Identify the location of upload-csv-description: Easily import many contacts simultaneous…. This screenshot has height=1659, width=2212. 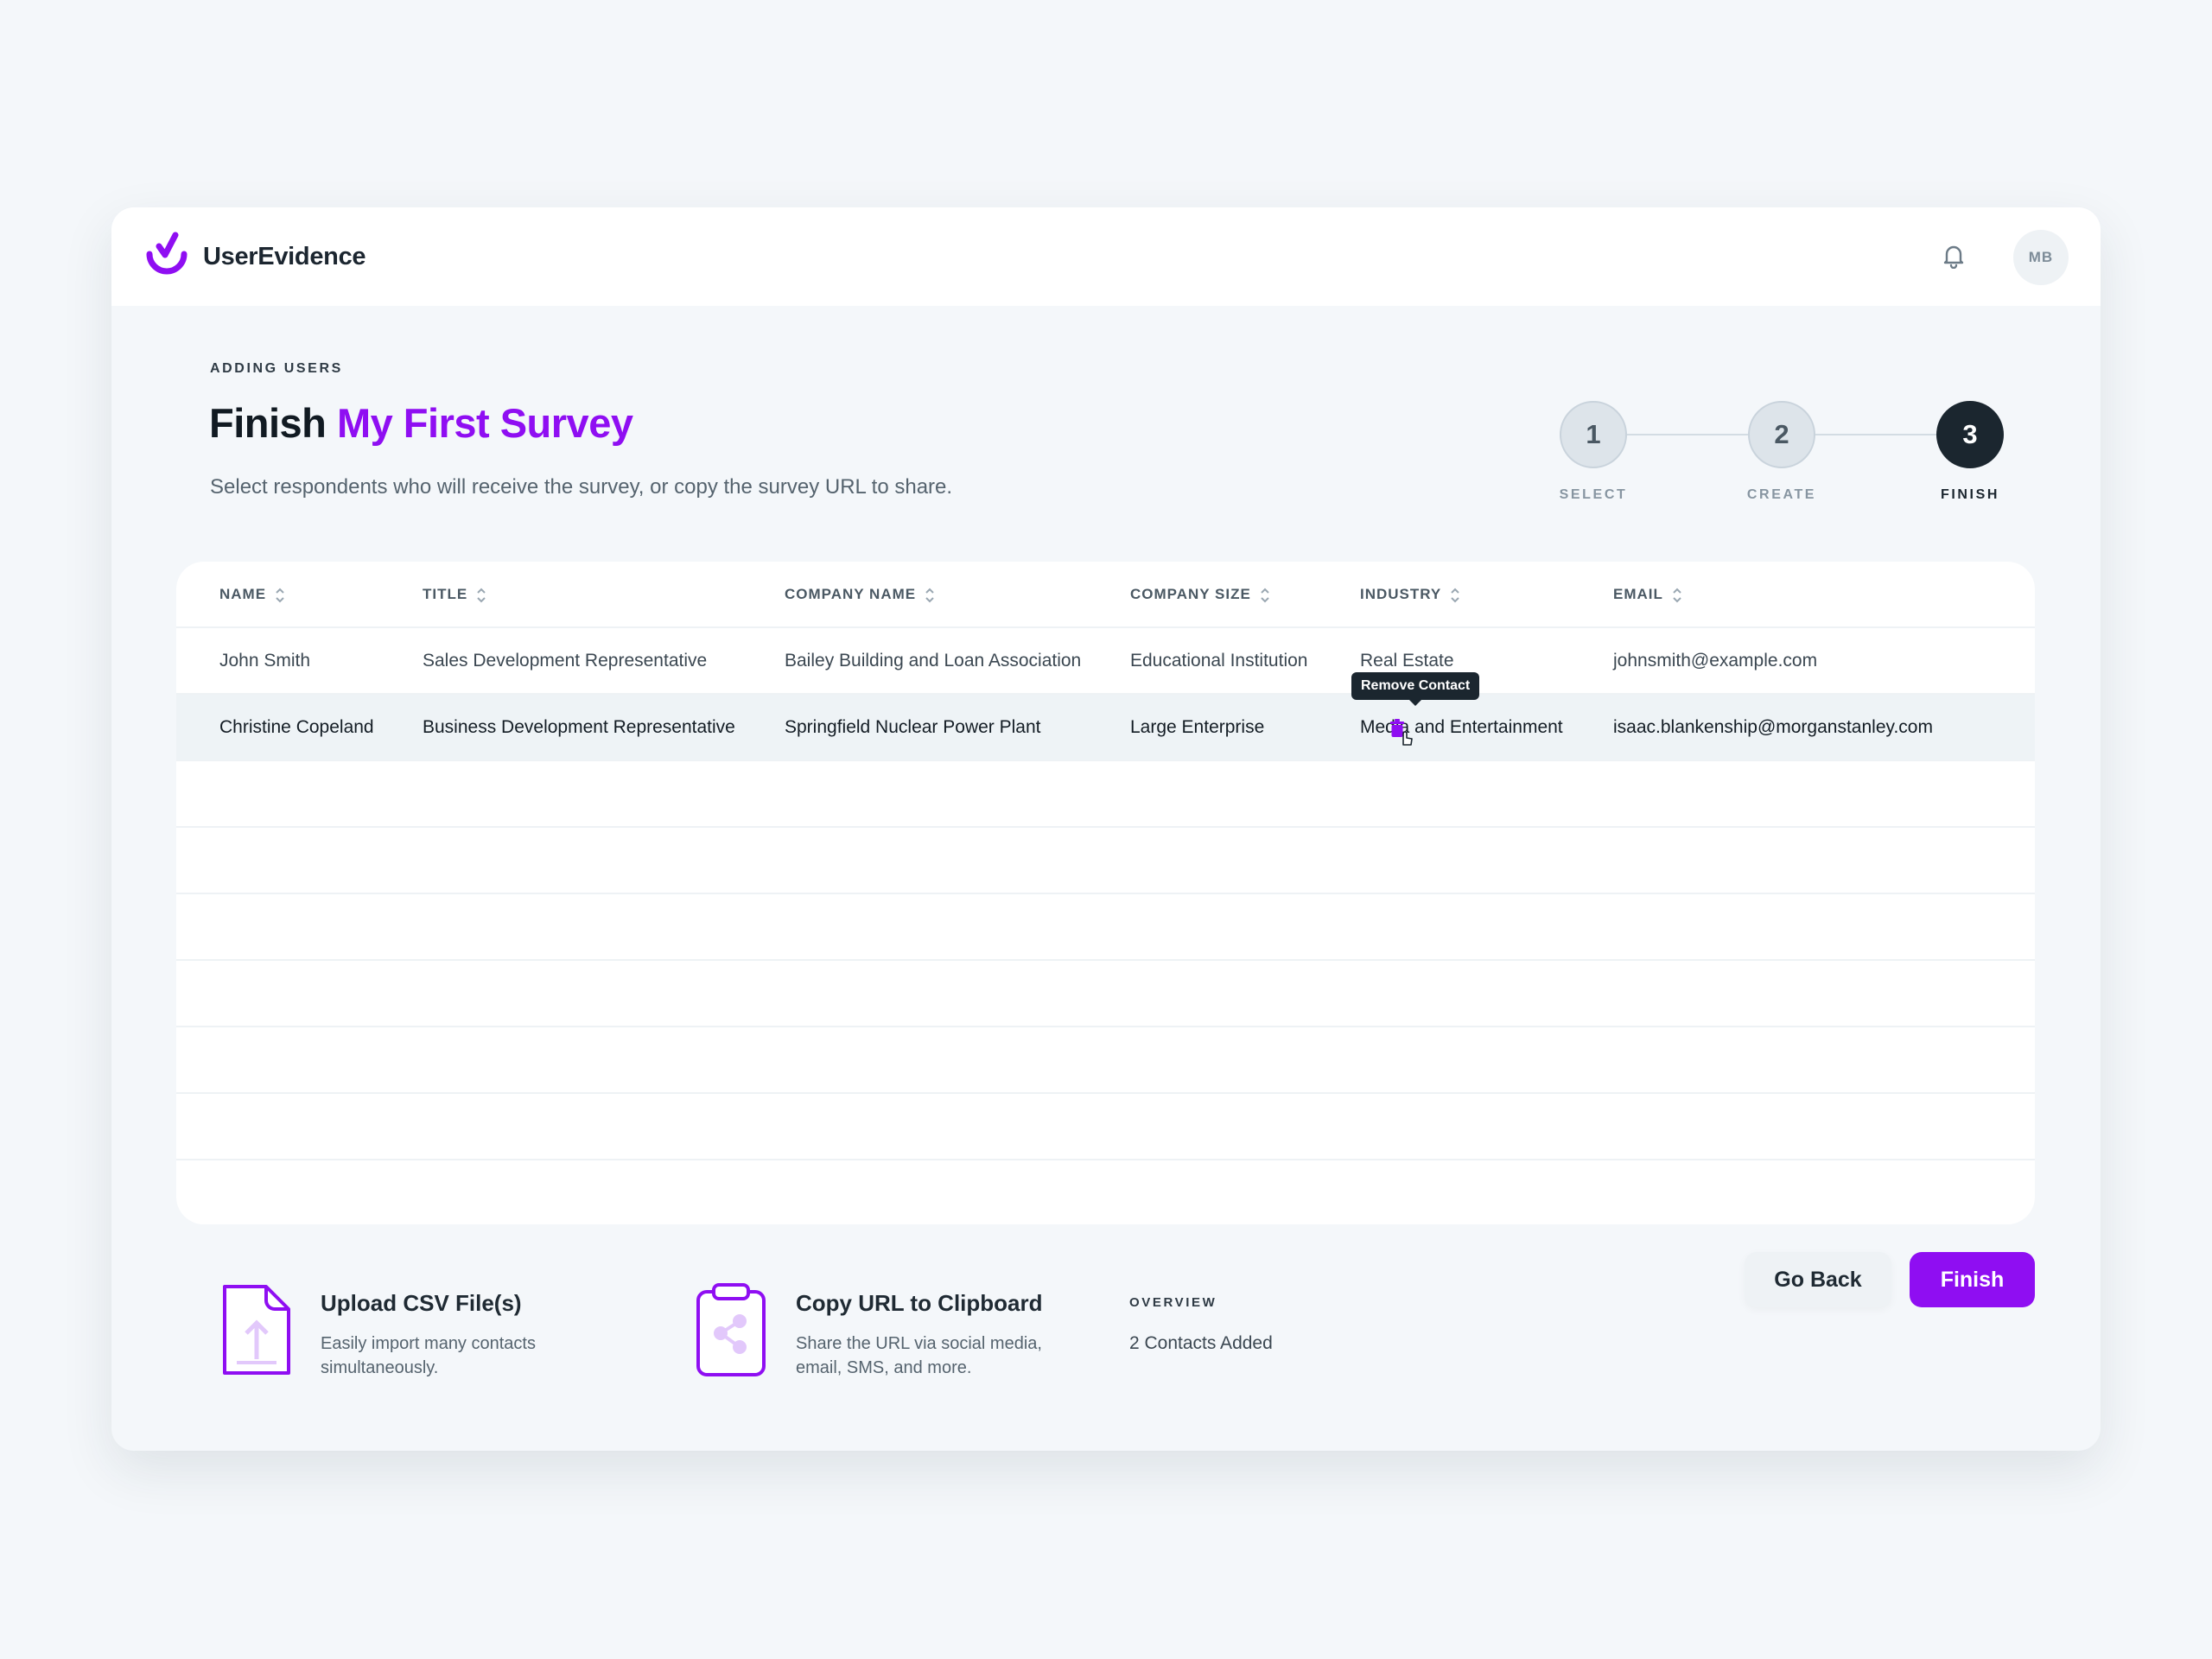
(428, 1355).